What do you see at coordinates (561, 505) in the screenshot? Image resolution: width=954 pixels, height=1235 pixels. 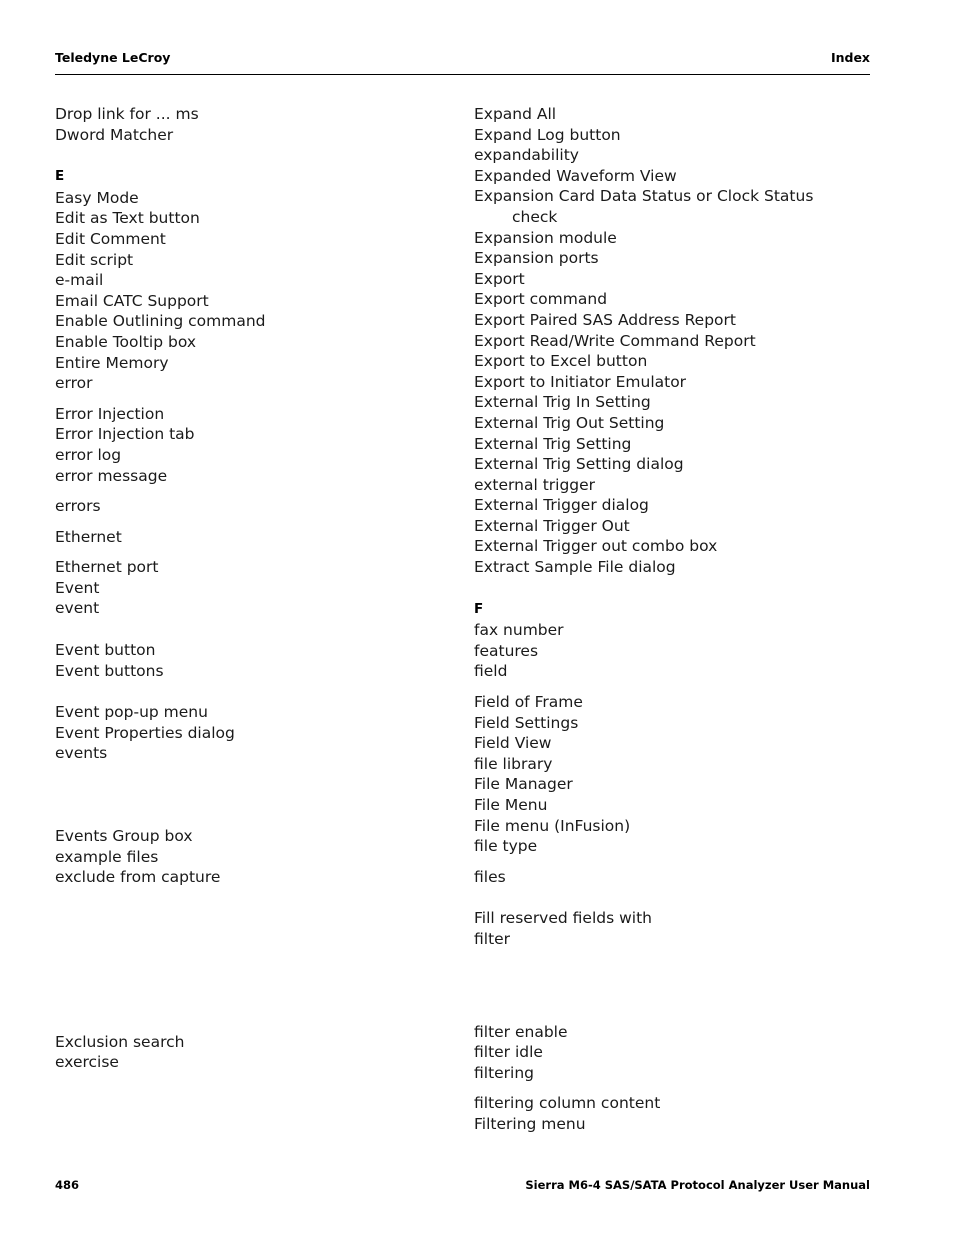 I see `index-entry: External Trigger dialog` at bounding box center [561, 505].